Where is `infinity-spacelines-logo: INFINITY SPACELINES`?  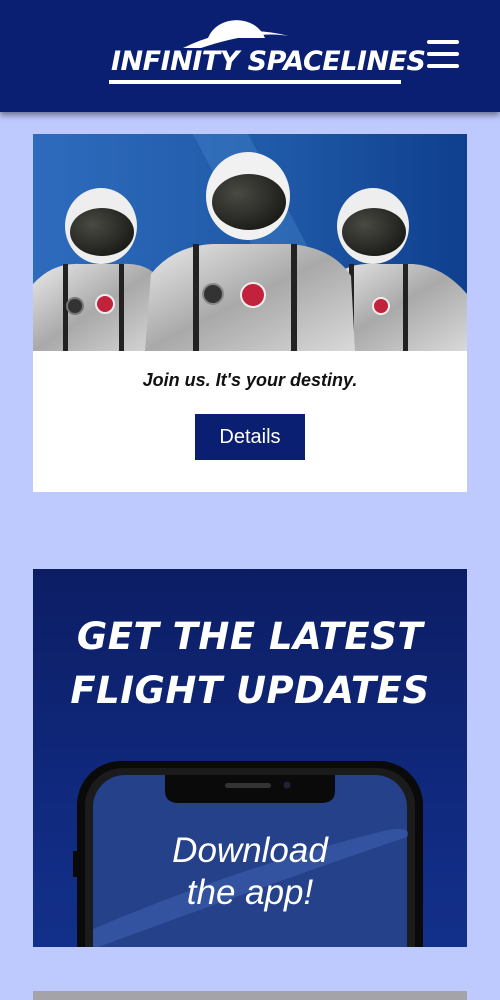
infinity-spacelines-logo: INFINITY SPACELINES is located at coordinates (265, 50).